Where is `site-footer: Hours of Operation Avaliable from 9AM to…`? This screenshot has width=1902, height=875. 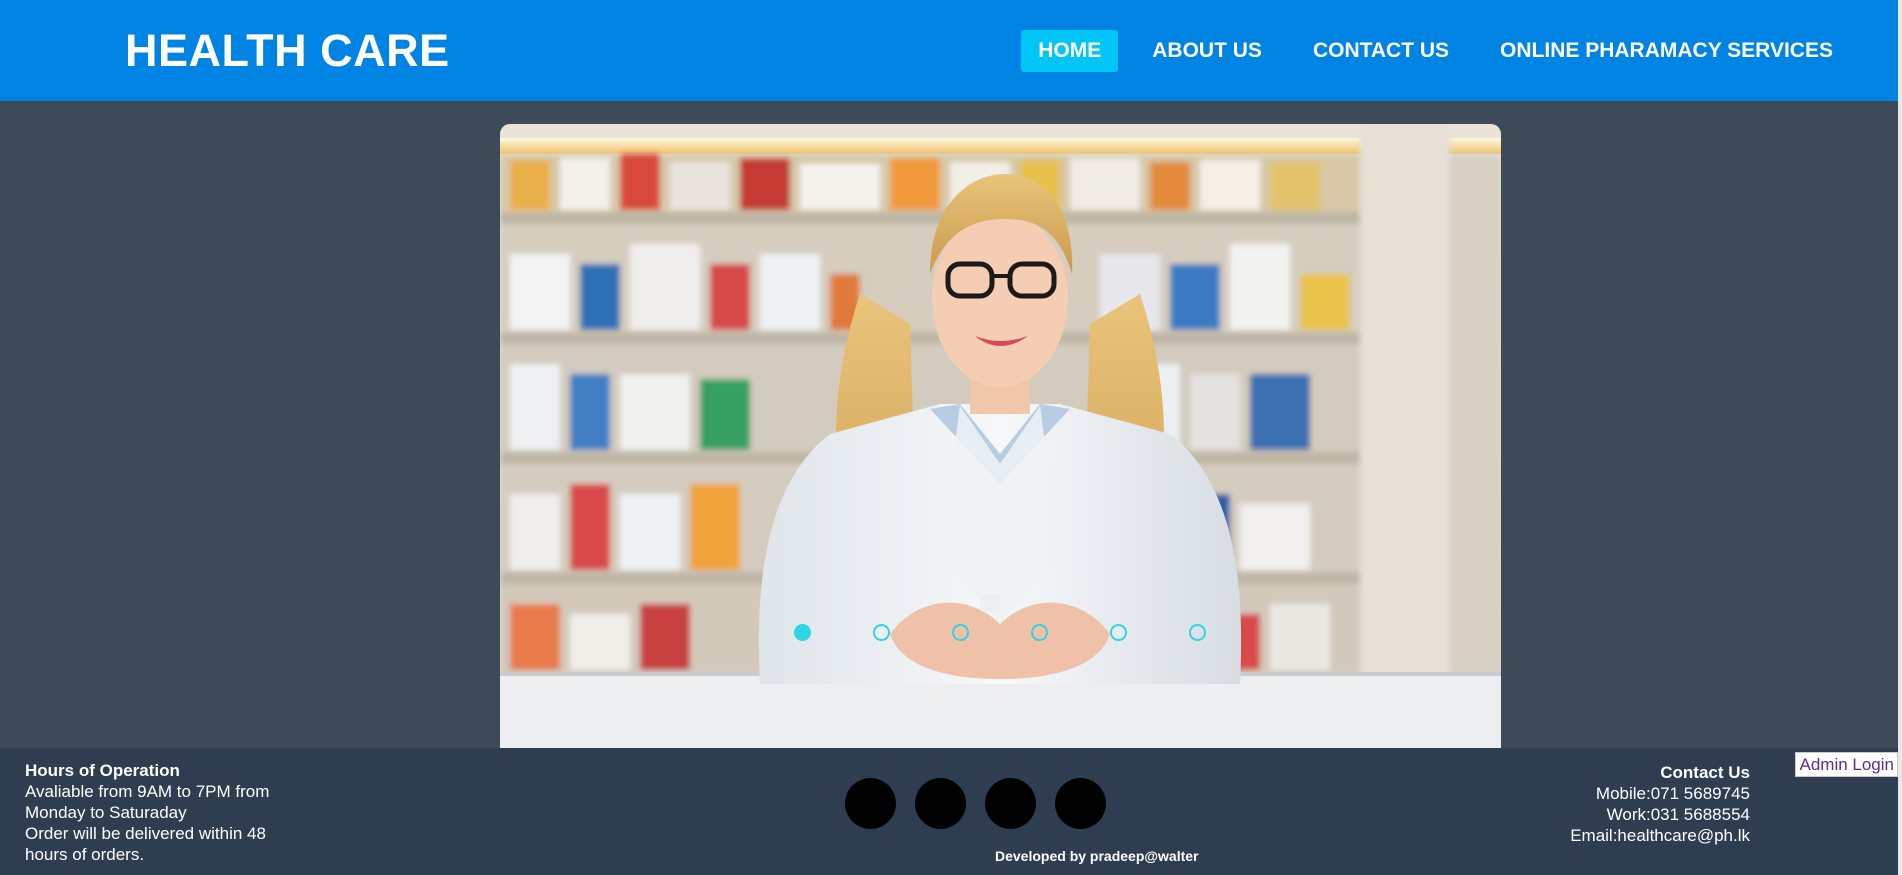 site-footer: Hours of Operation Avaliable from 9AM to… is located at coordinates (951, 811).